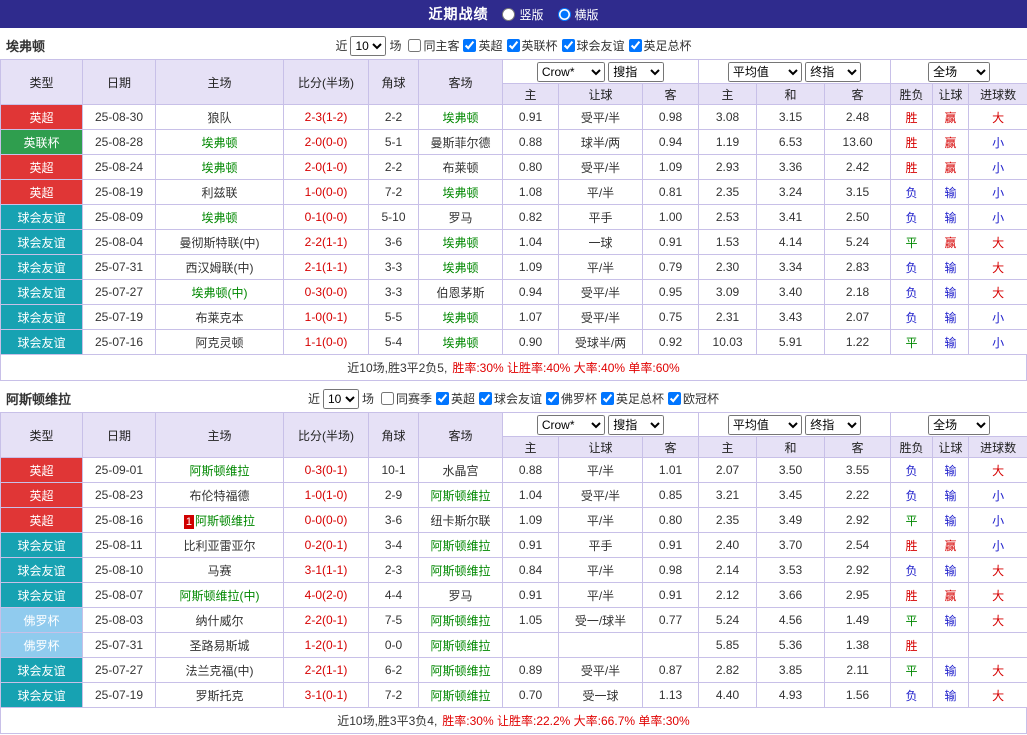  What do you see at coordinates (912, 94) in the screenshot?
I see `subcol-winloss: 胜负` at bounding box center [912, 94].